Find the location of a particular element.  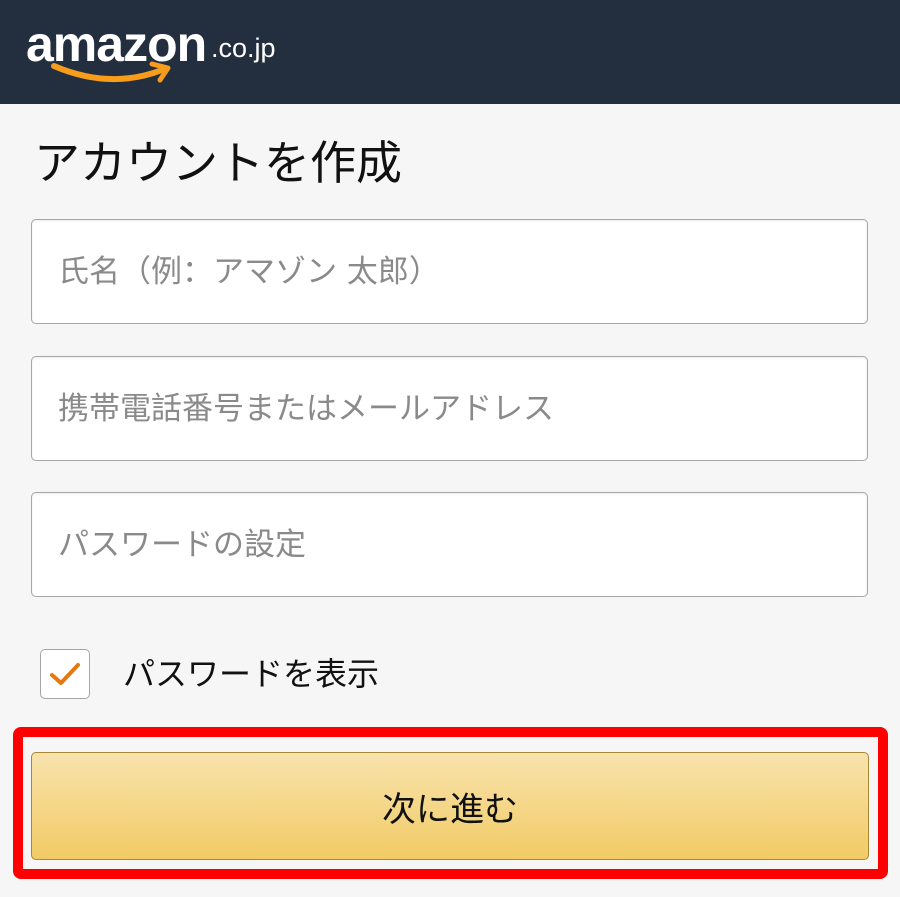

smile-arrow-icon is located at coordinates (111, 72).